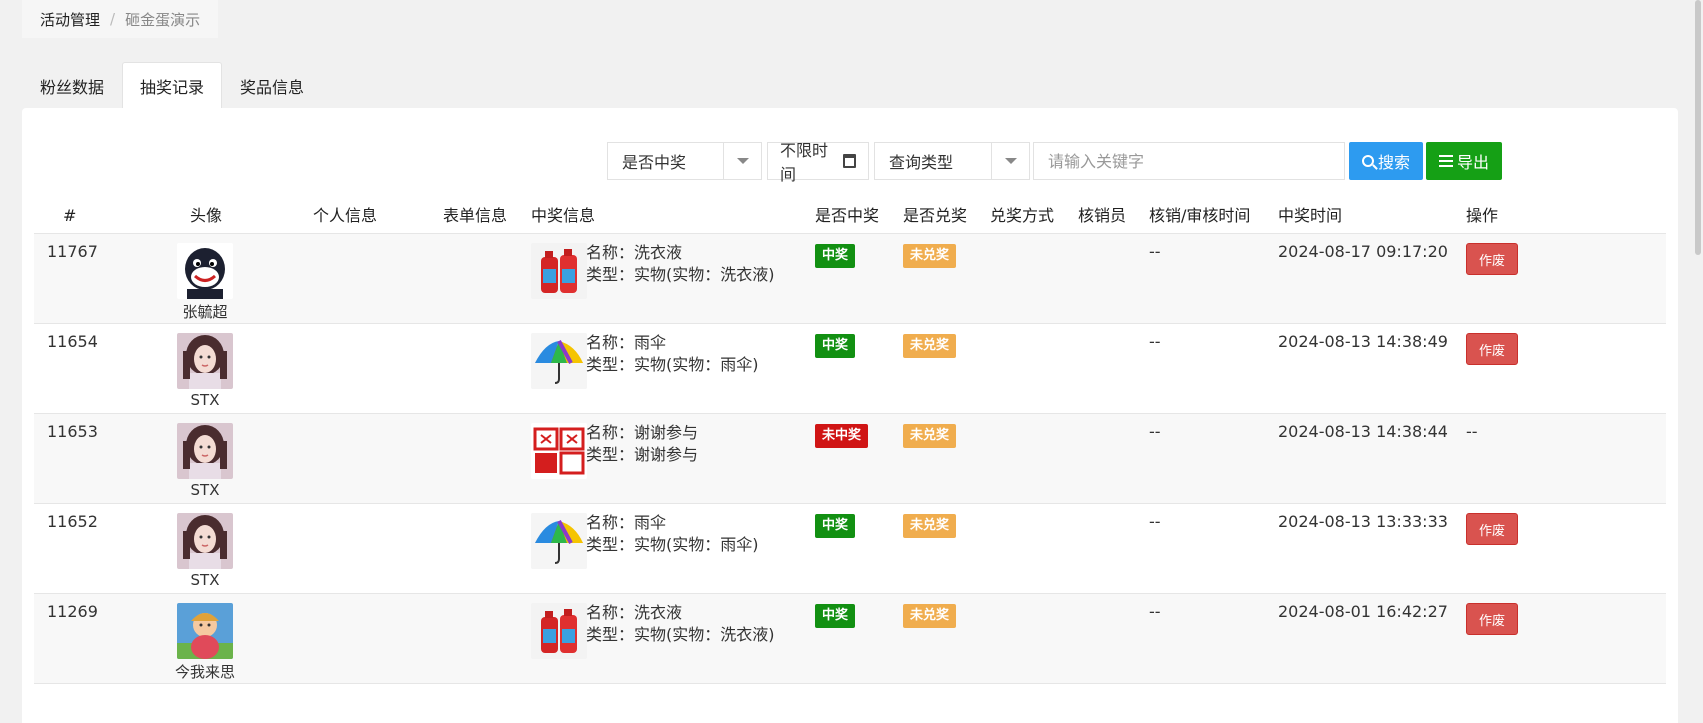  I want to click on thanks-icon, so click(559, 451).